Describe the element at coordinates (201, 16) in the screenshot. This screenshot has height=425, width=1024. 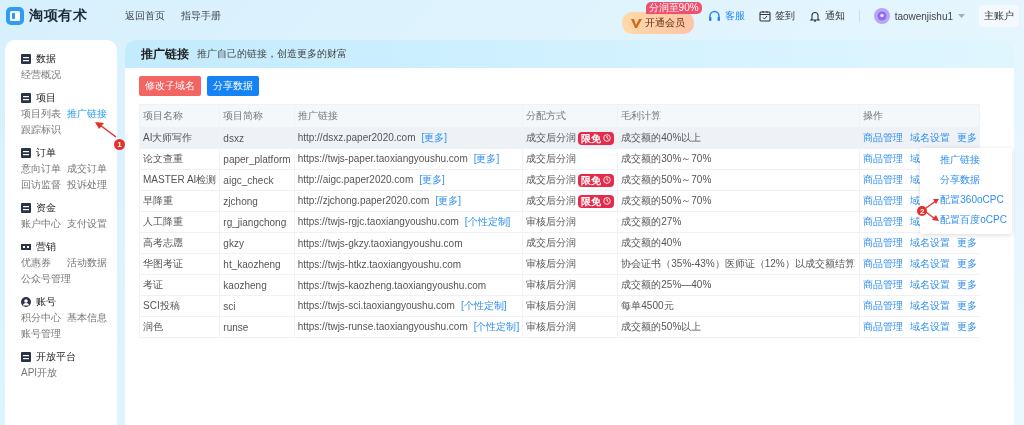
I see `nav-link: 指导手册` at that location.